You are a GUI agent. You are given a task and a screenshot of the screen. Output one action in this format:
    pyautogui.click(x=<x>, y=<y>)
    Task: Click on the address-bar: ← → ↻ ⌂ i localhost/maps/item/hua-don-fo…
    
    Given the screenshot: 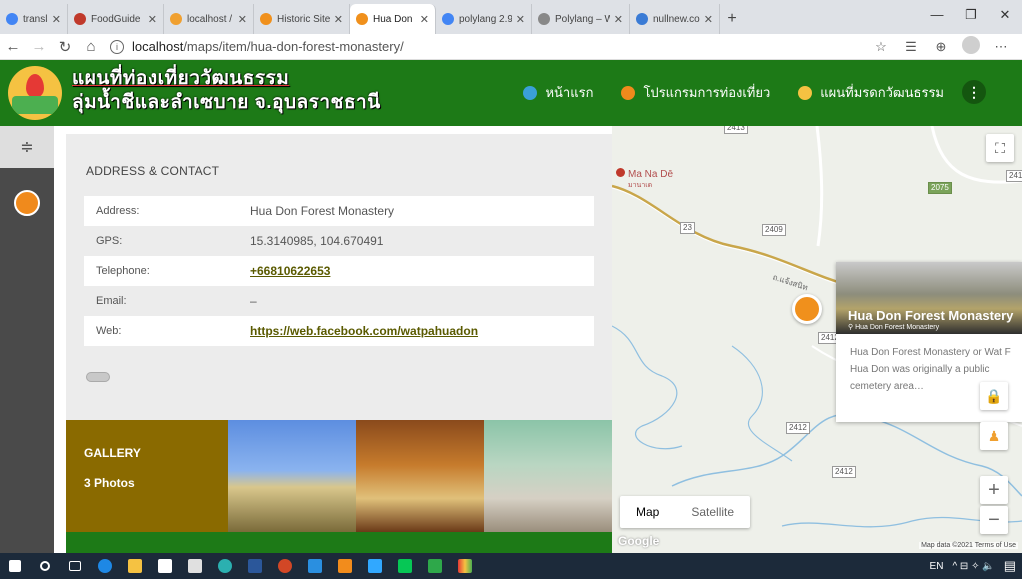 What is the action you would take?
    pyautogui.click(x=511, y=47)
    